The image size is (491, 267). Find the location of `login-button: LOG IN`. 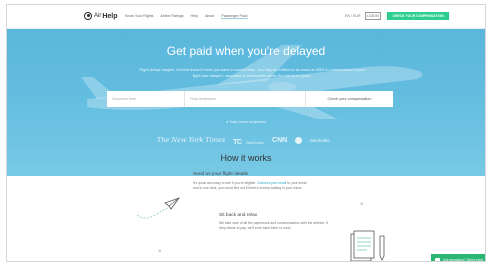

login-button: LOG IN is located at coordinates (373, 16).